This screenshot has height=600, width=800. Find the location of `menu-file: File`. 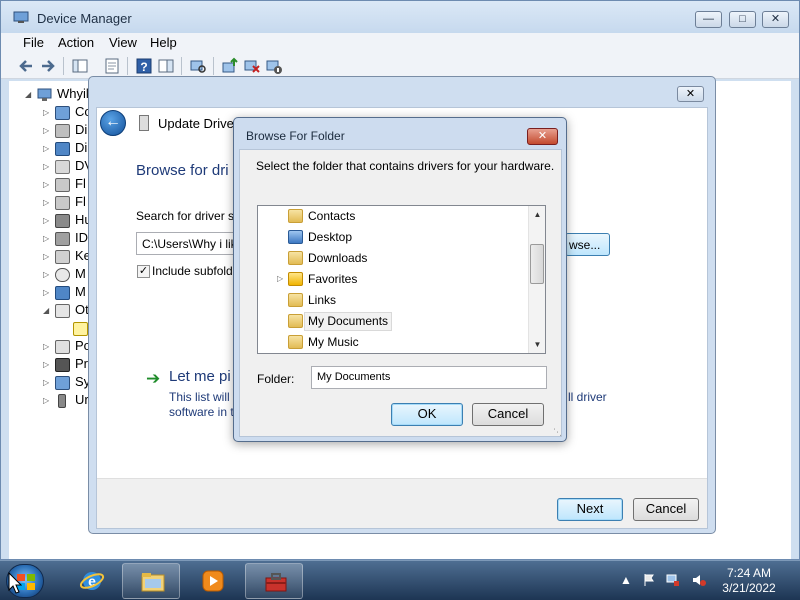

menu-file: File is located at coordinates (33, 42).